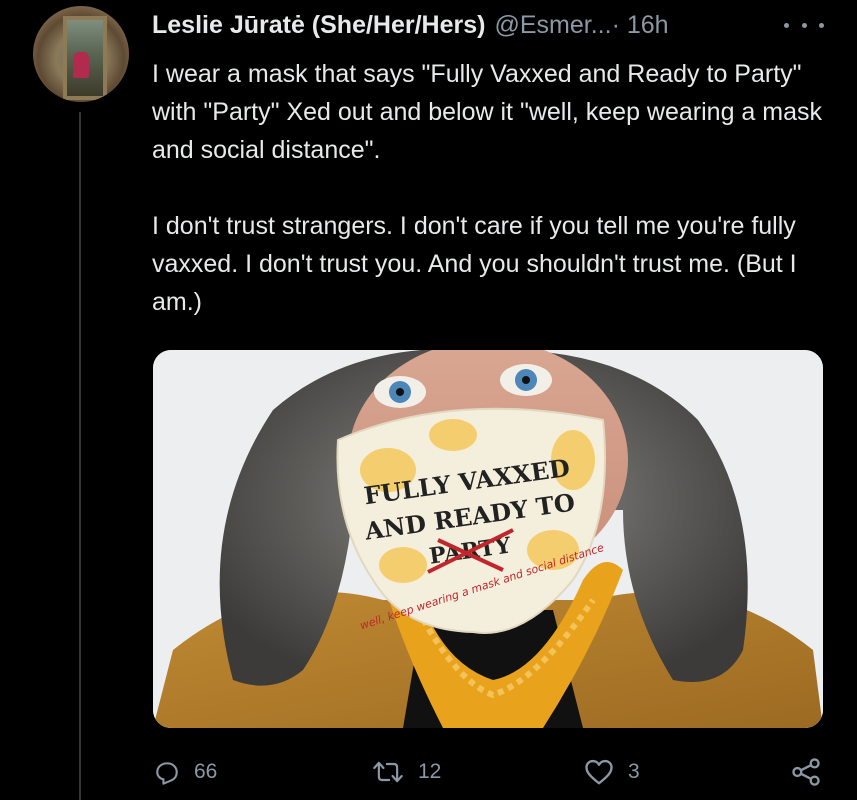 Image resolution: width=857 pixels, height=800 pixels. Describe the element at coordinates (640, 25) in the screenshot. I see `tweet-timestamp: · 16h` at that location.